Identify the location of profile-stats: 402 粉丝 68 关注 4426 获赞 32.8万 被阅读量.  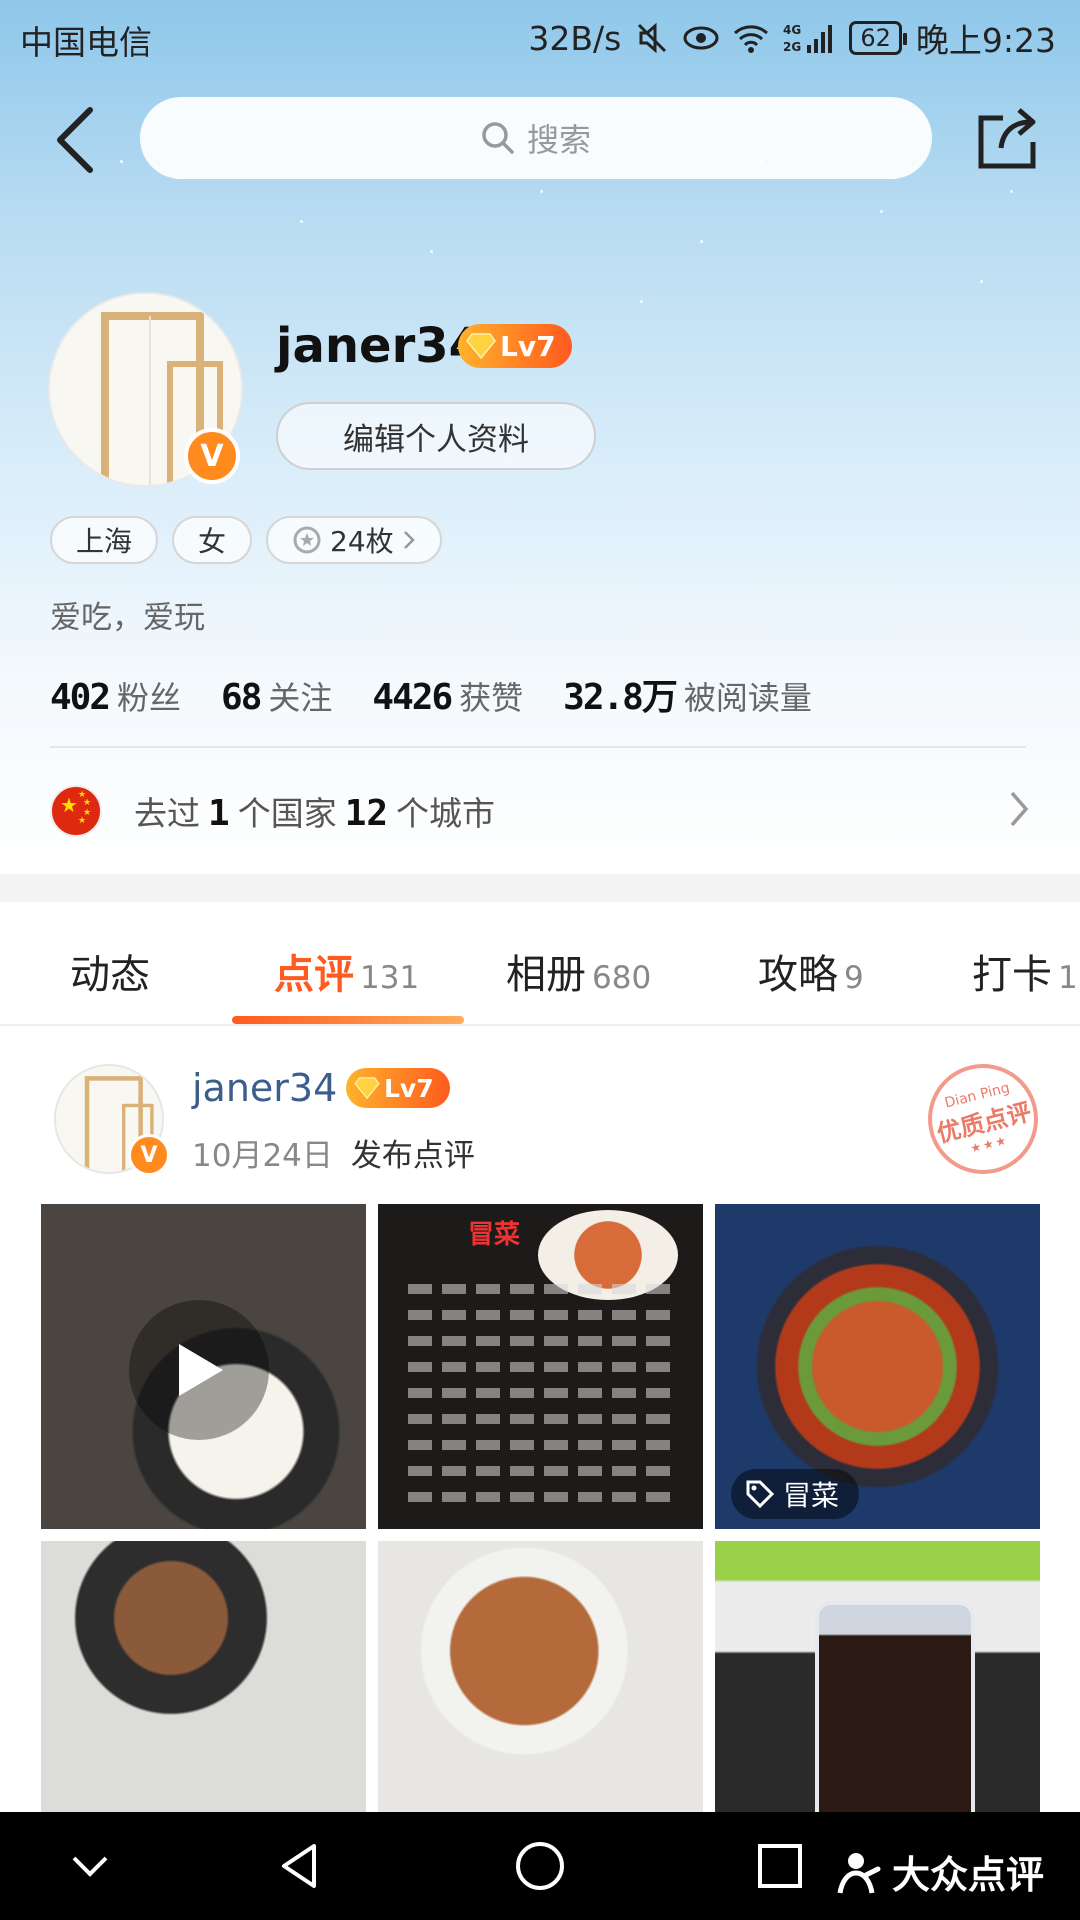
(431, 694).